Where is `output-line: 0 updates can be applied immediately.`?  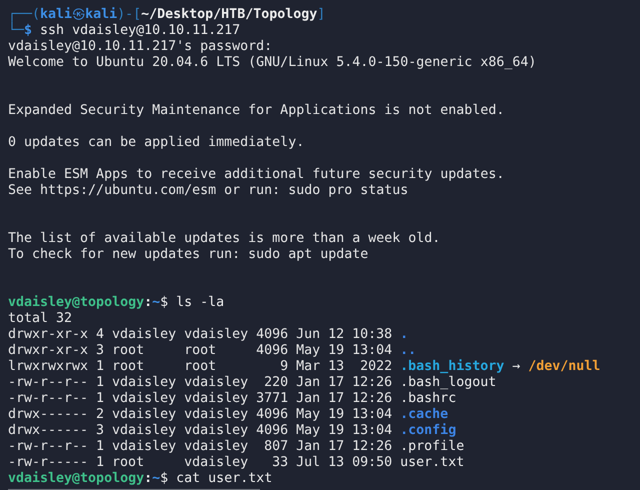 output-line: 0 updates can be applied immediately. is located at coordinates (157, 143).